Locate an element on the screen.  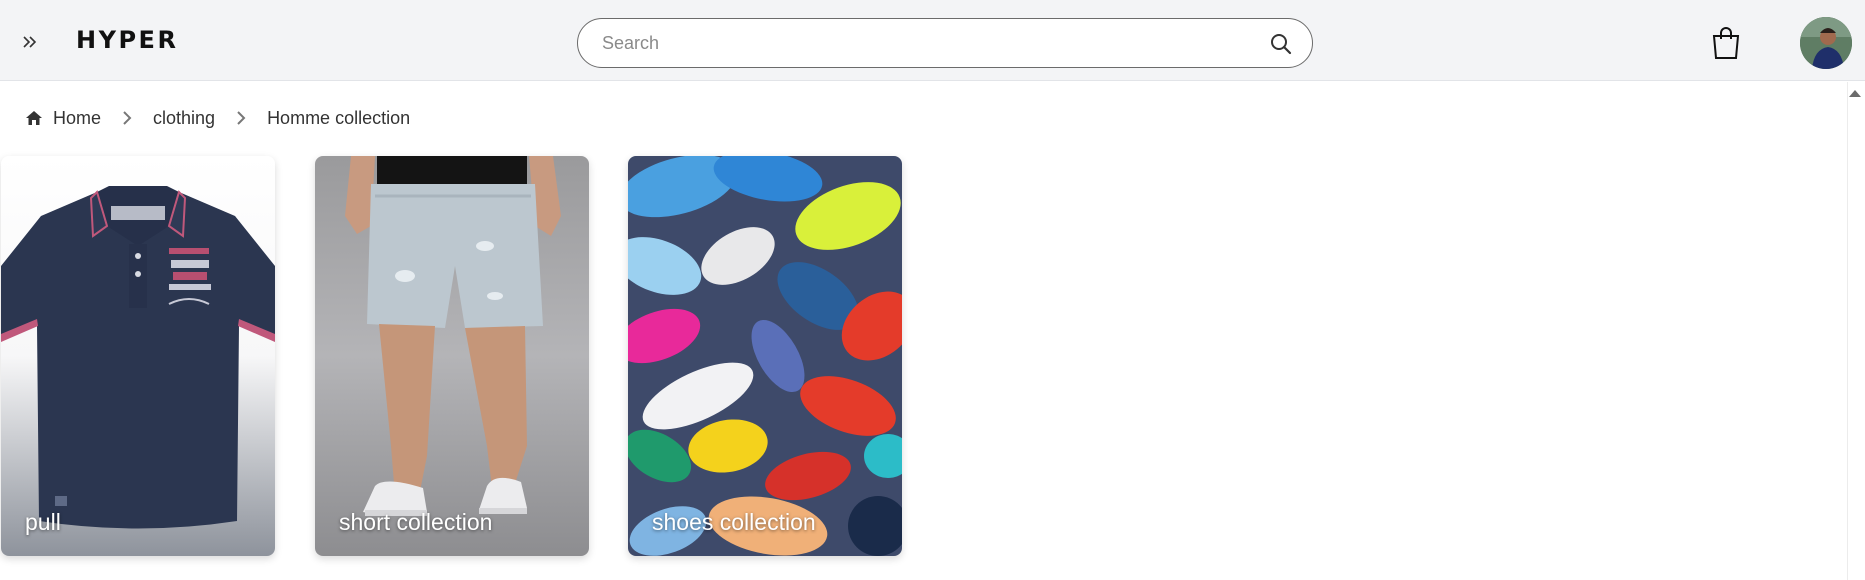
search-bar is located at coordinates (945, 43).